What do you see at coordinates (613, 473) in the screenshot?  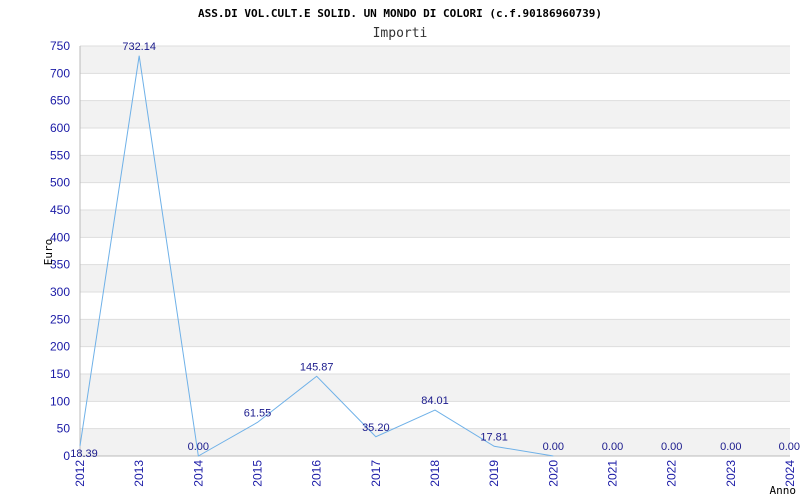 I see `x-tick-label: 2021` at bounding box center [613, 473].